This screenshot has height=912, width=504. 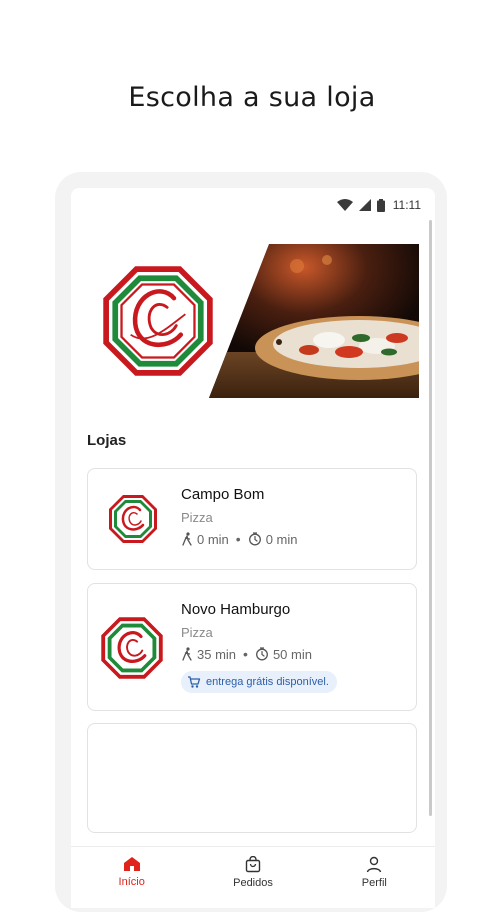 I want to click on store-times: 35 min • 50 min, so click(x=246, y=654).